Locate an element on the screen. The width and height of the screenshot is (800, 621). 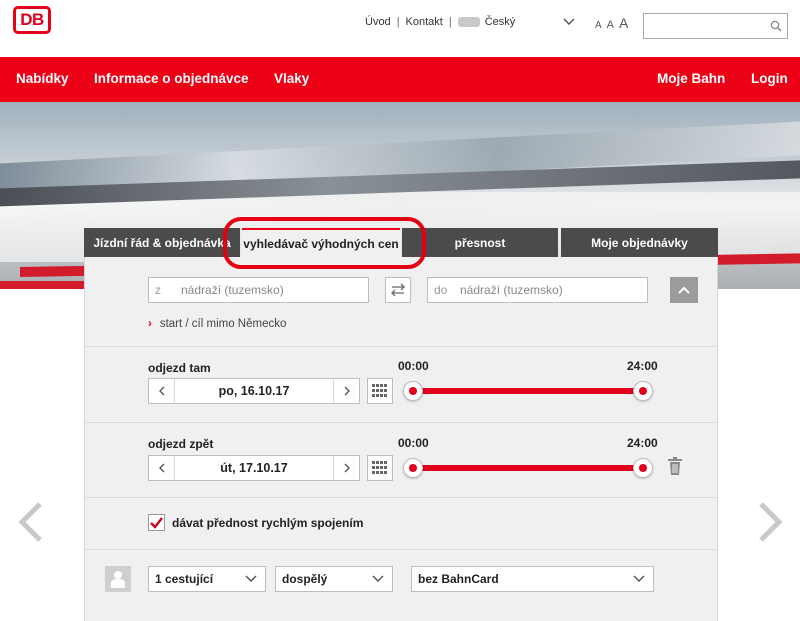
font-size-medium: A is located at coordinates (610, 25).